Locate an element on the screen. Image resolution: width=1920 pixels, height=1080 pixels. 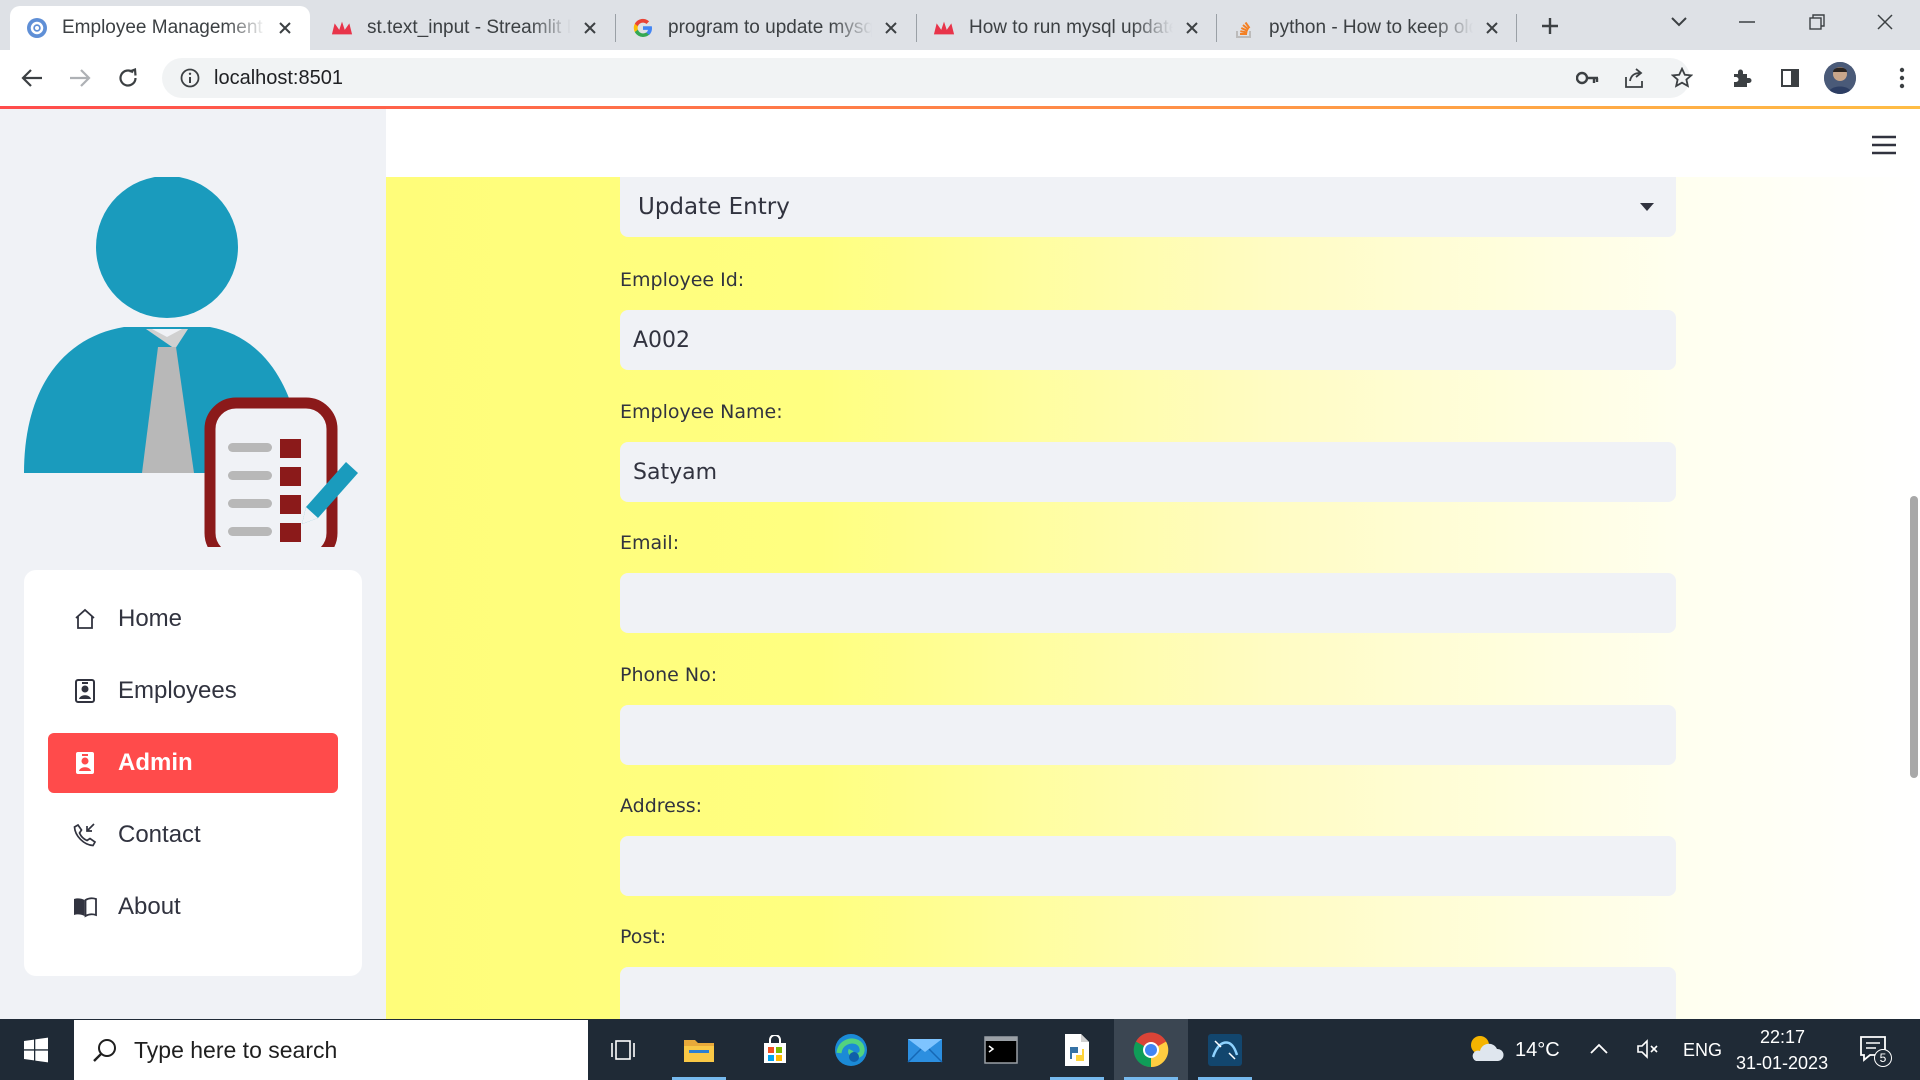
url-text: localhost:8501 is located at coordinates (278, 77).